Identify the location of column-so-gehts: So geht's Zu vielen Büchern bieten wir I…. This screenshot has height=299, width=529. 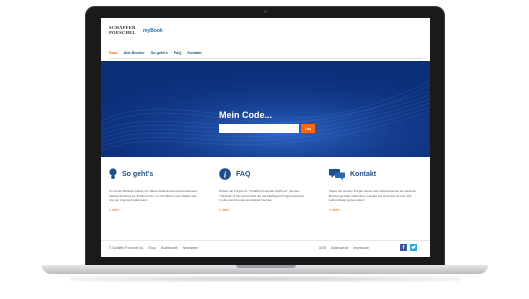
(154, 189).